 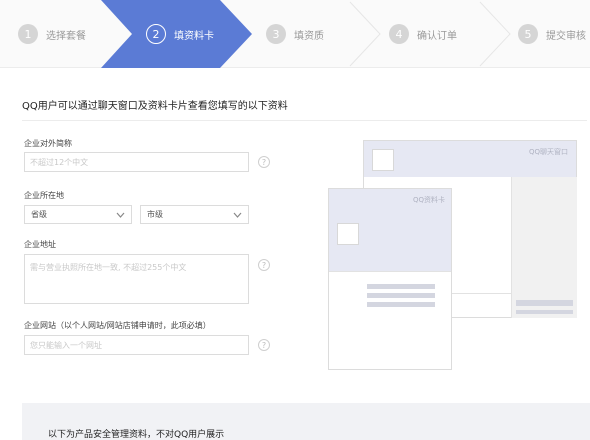 What do you see at coordinates (39, 214) in the screenshot?
I see `province-select-value: 省级` at bounding box center [39, 214].